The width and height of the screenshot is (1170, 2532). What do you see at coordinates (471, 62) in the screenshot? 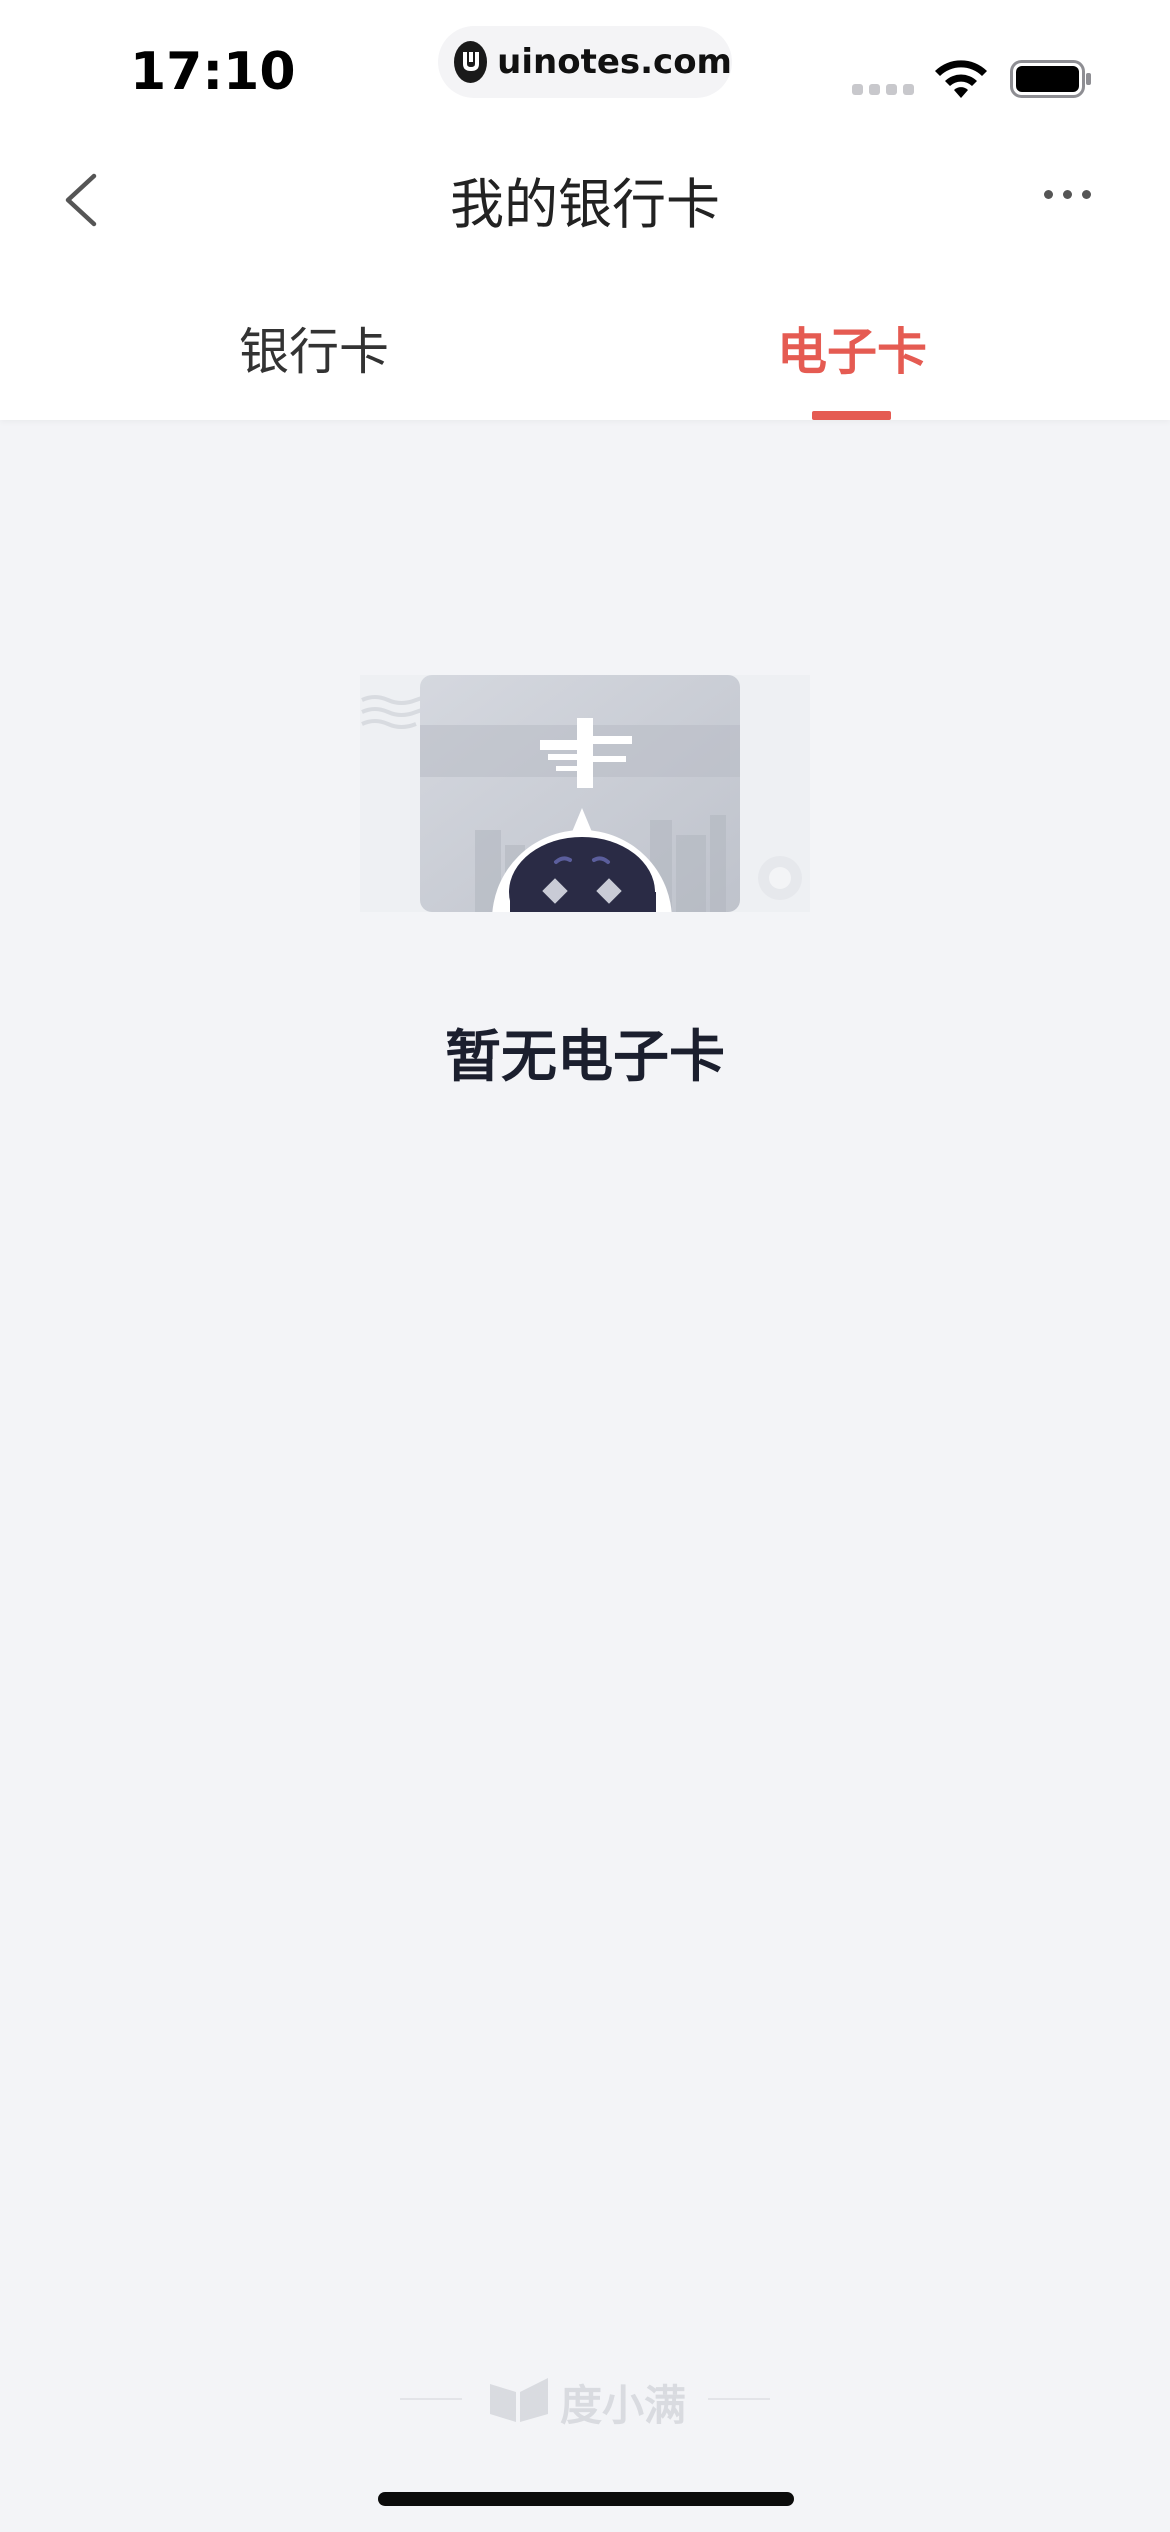
I see `site-logo-icon` at bounding box center [471, 62].